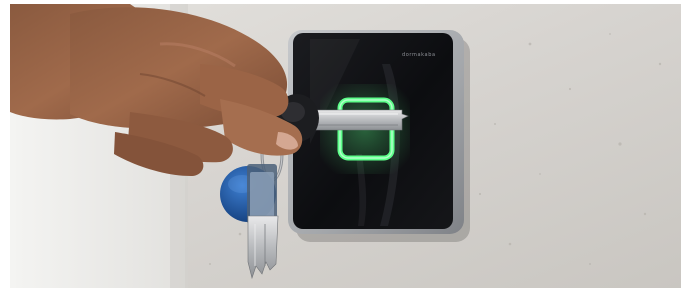  I want to click on key-blade, so click(357, 120).